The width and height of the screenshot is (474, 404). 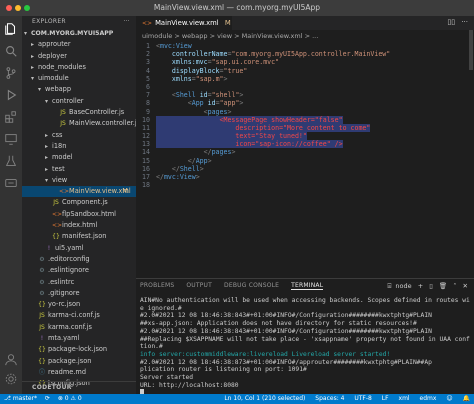 I want to click on tree-file: JS BaseController.js, so click(x=79, y=112).